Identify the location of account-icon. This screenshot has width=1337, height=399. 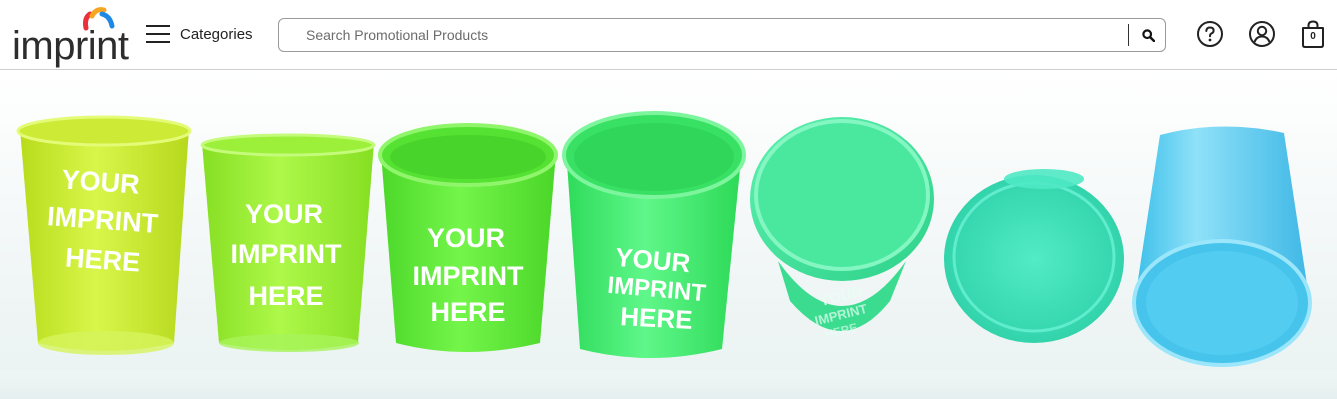
(1262, 34).